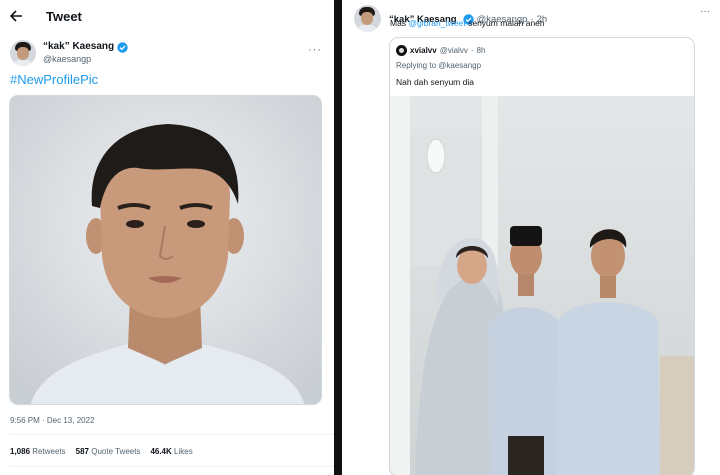  What do you see at coordinates (38, 451) in the screenshot?
I see `retweets-stat: 1,086 Retweets` at bounding box center [38, 451].